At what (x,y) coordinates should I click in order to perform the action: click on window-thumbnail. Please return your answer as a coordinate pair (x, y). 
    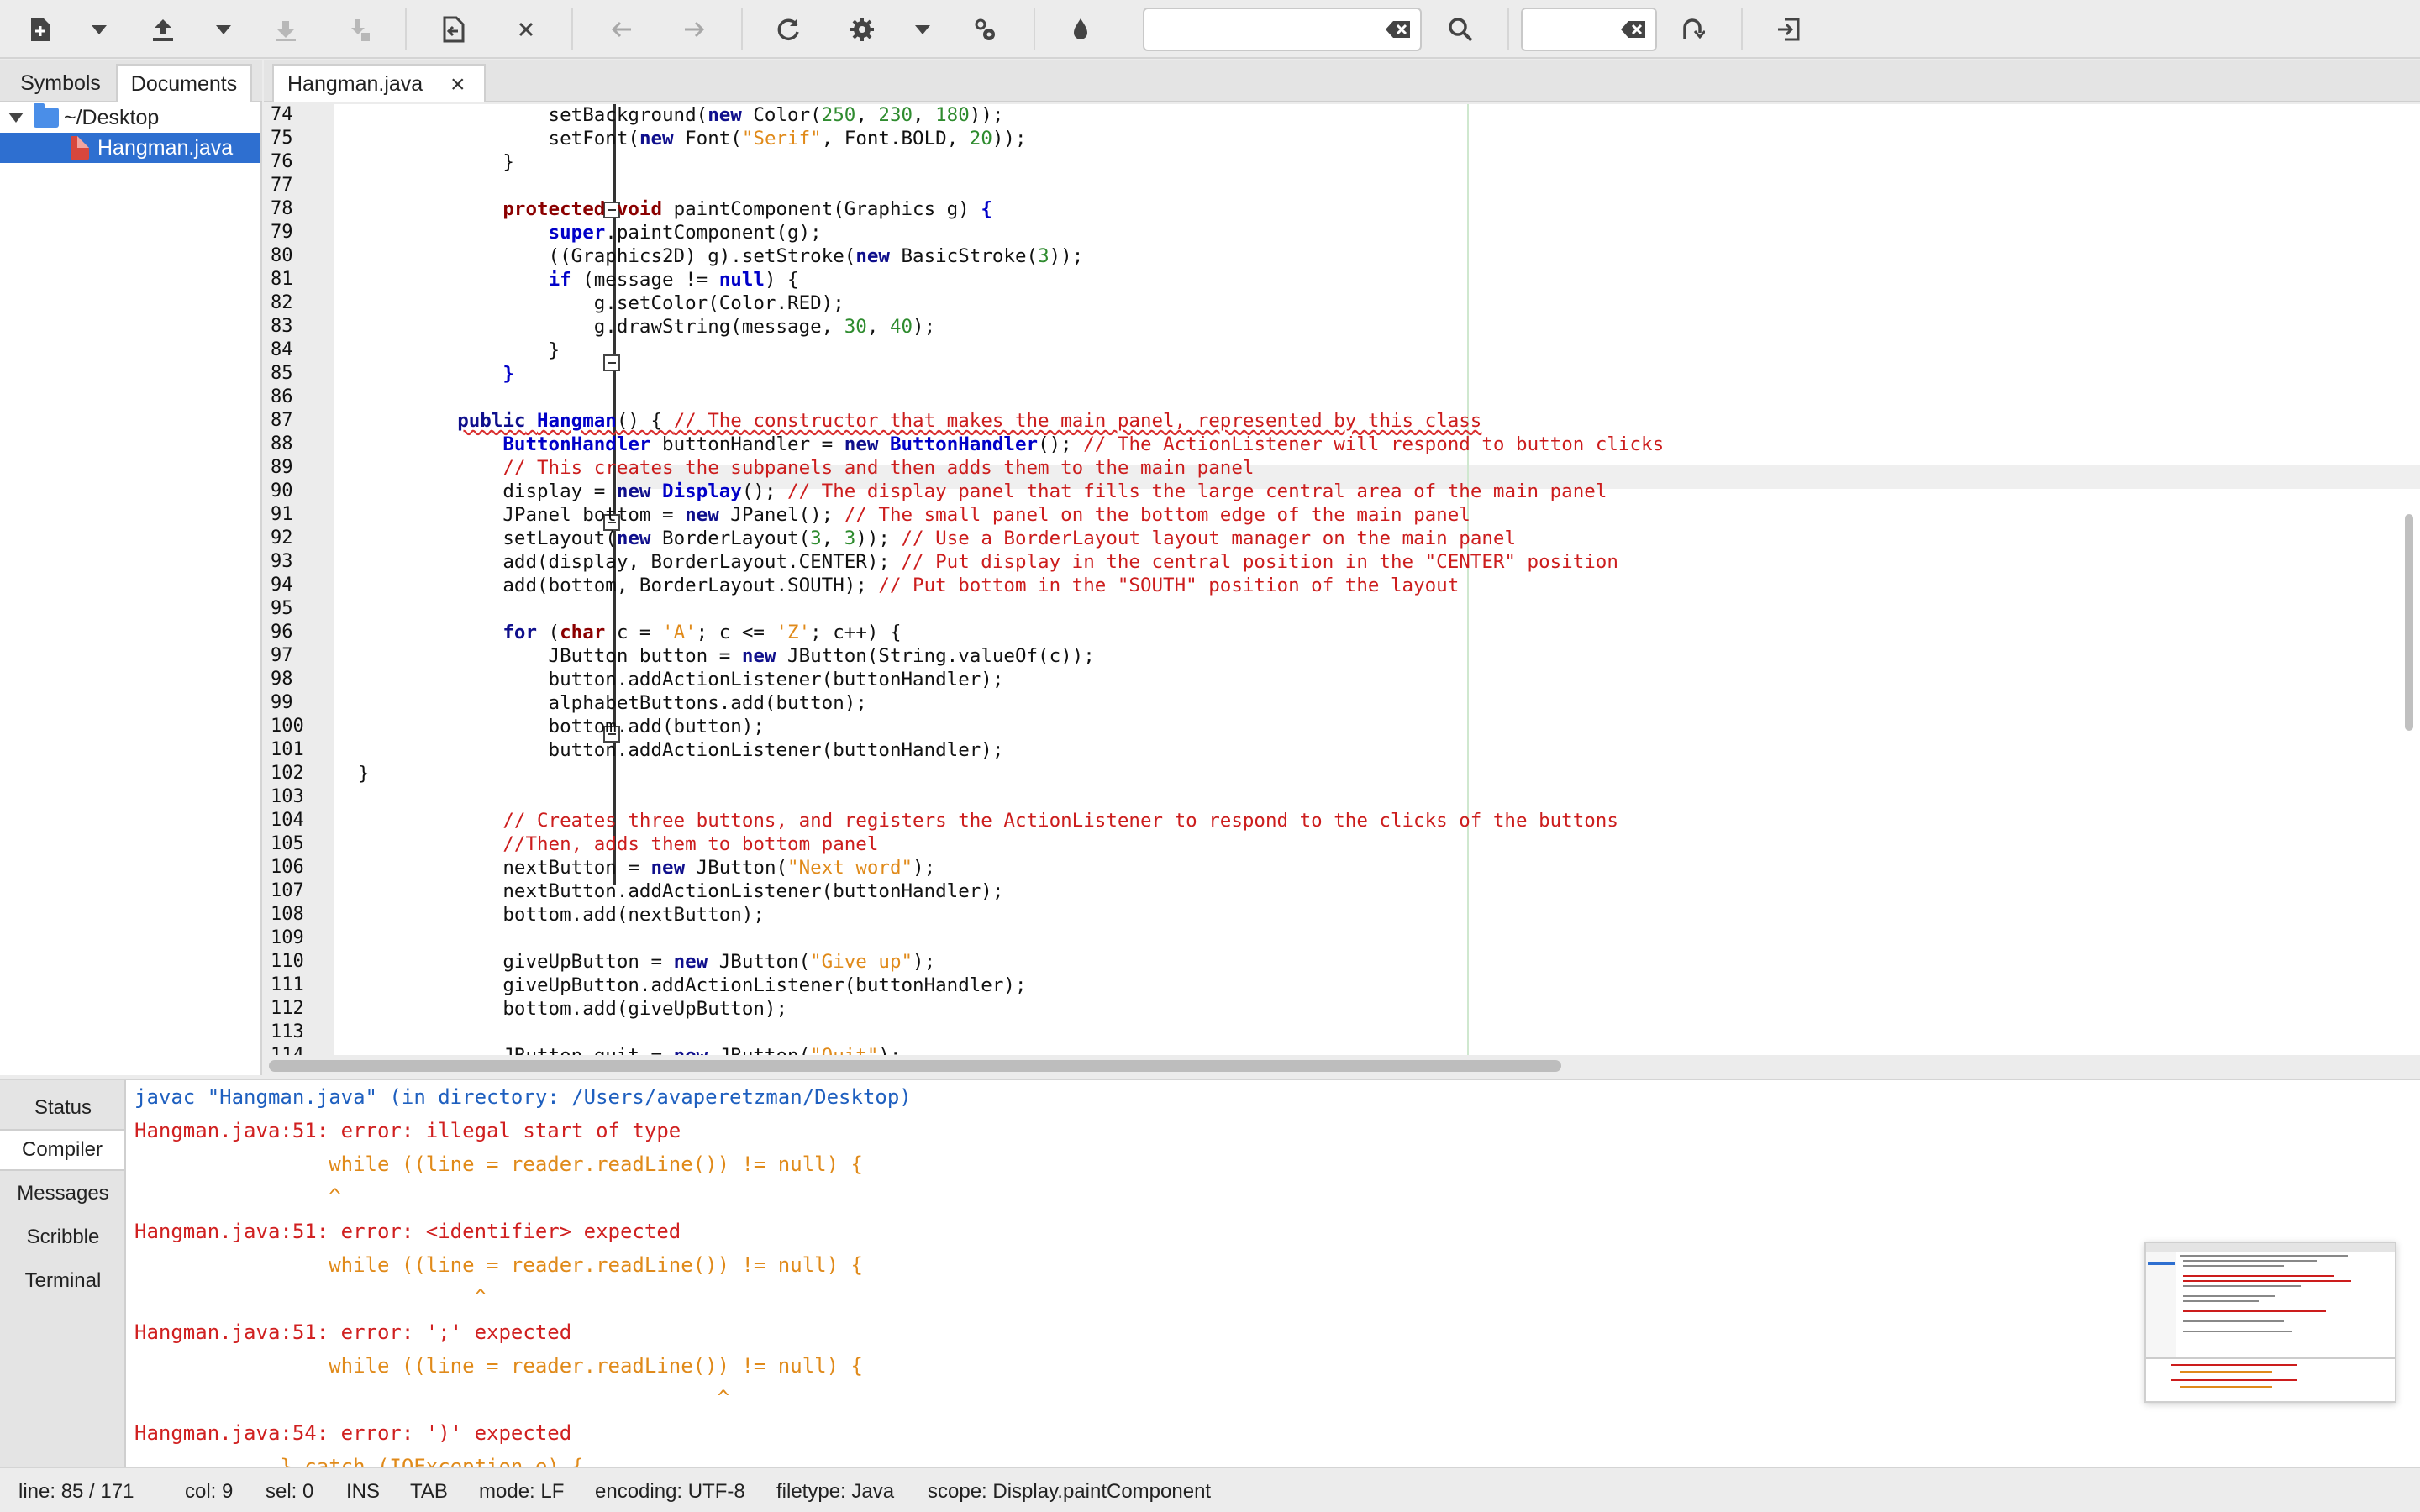
    Looking at the image, I should click on (2270, 1322).